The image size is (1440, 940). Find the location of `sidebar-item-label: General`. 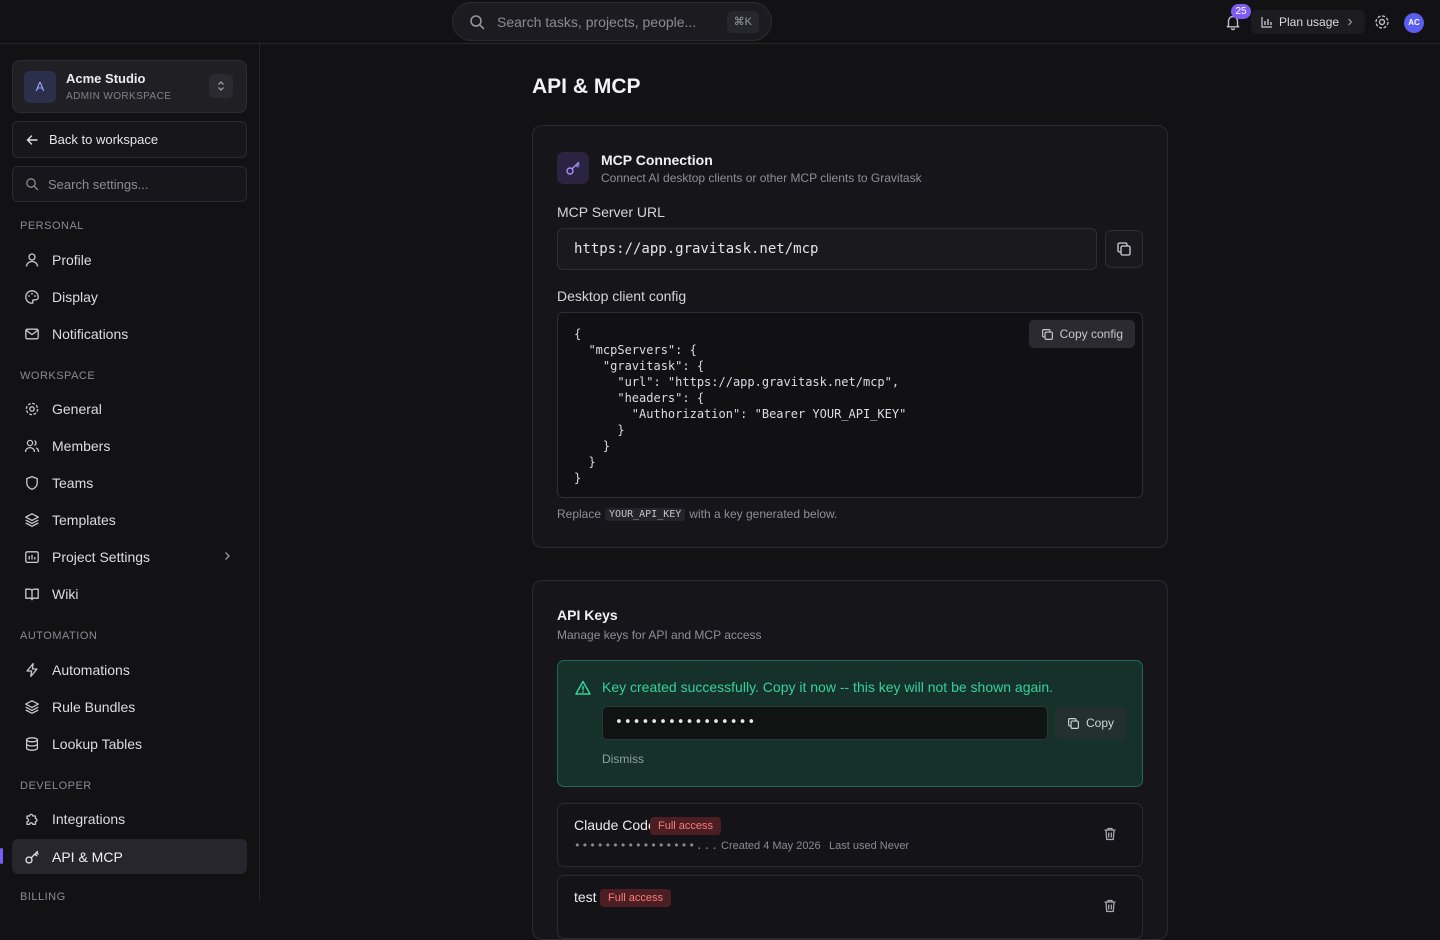

sidebar-item-label: General is located at coordinates (77, 408).